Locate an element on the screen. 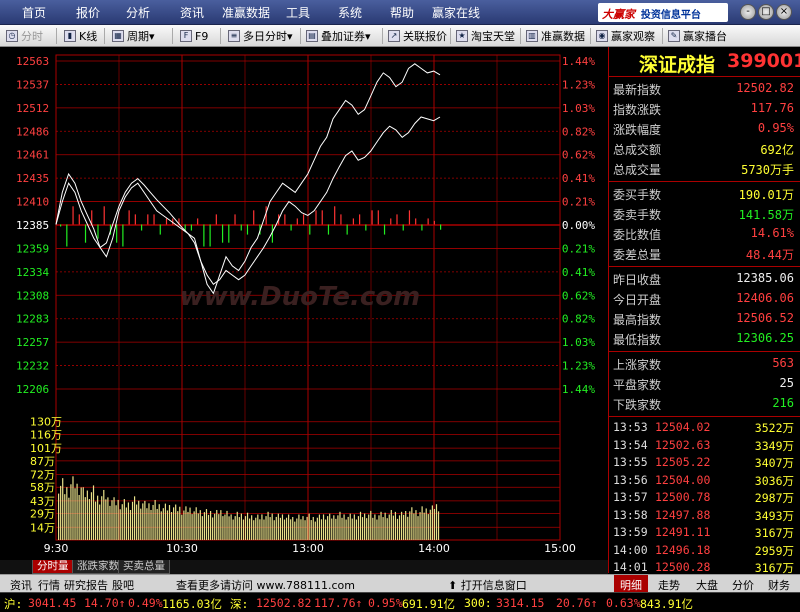 Image resolution: width=800 pixels, height=612 pixels. menu-item-online: 赢家在线 is located at coordinates (456, 12).